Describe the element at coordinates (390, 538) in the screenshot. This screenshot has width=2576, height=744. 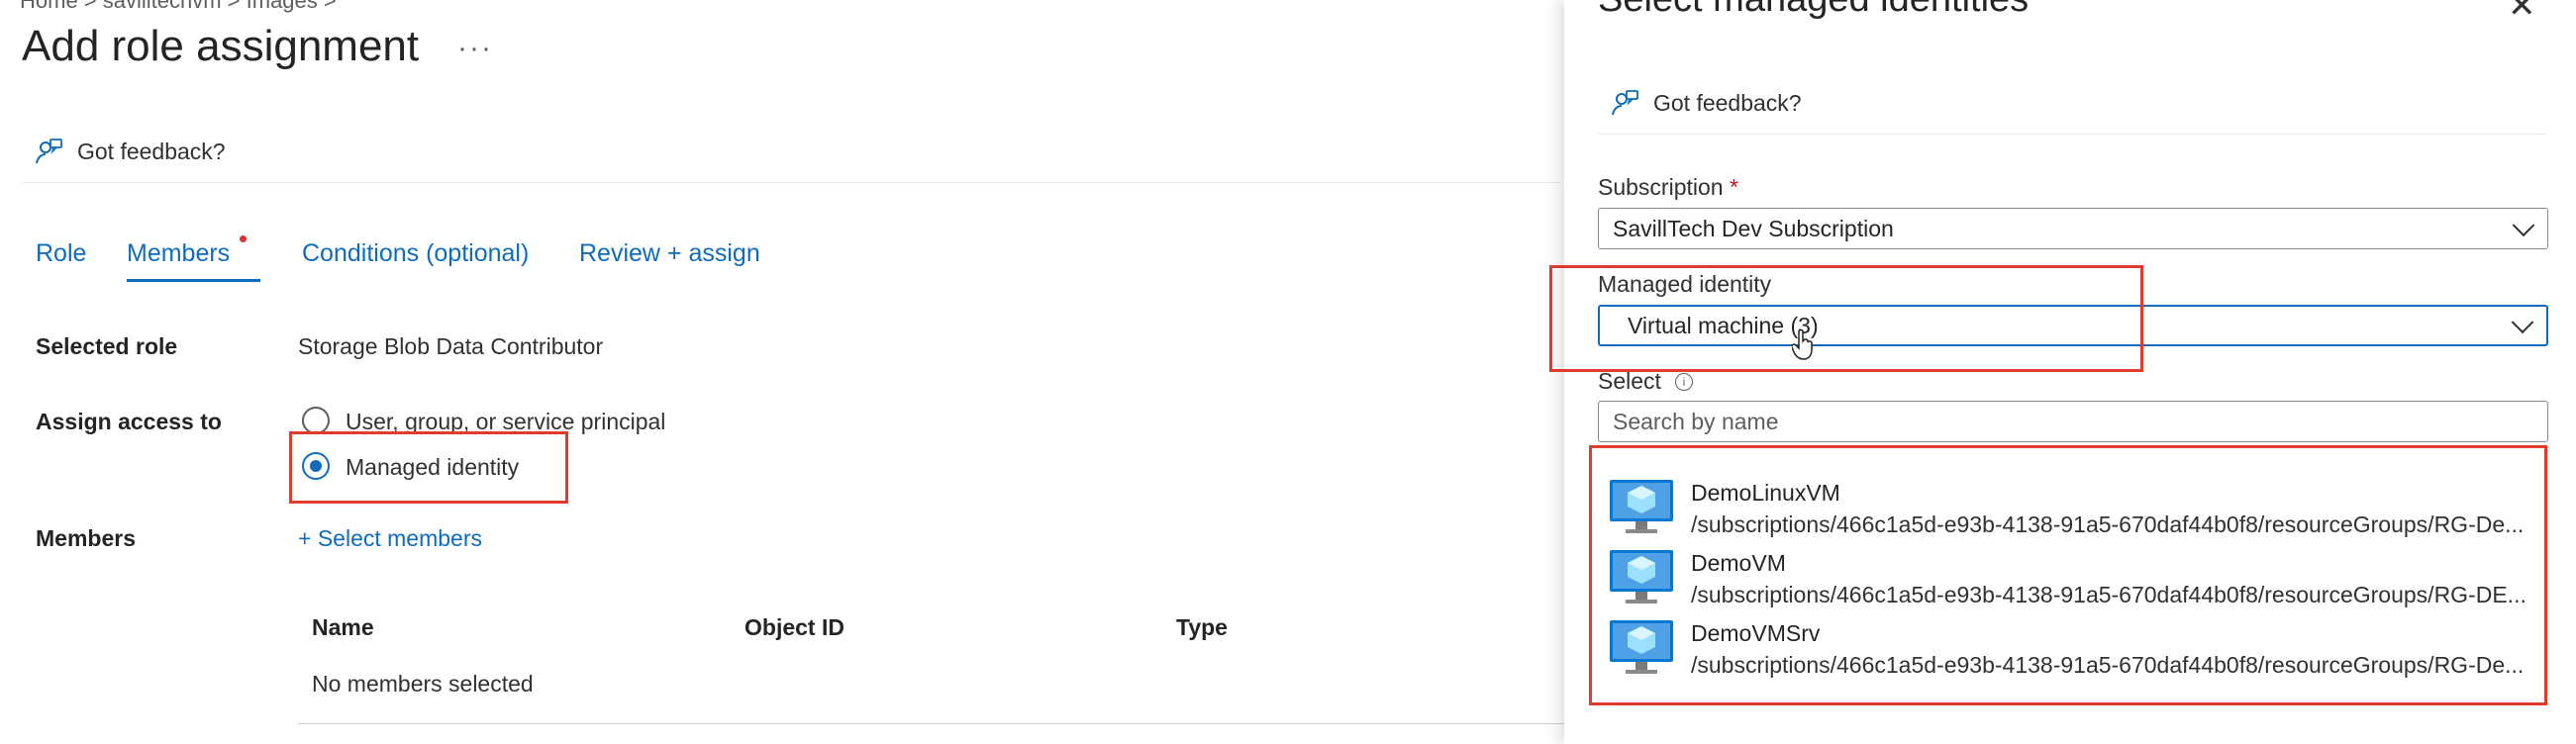
I see `select-members-link: + Select members` at that location.